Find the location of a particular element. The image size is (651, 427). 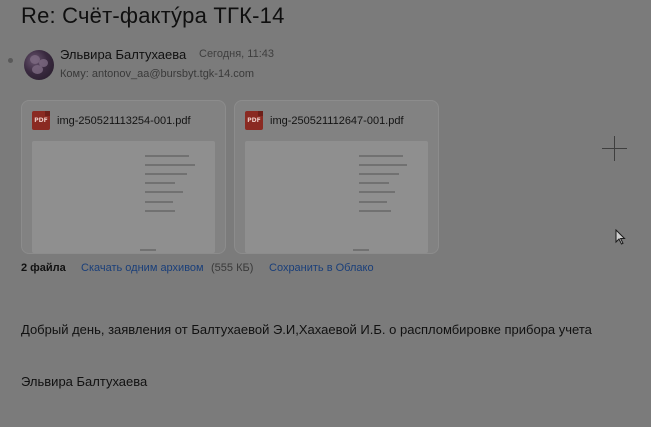

sender-avatar is located at coordinates (39, 65).